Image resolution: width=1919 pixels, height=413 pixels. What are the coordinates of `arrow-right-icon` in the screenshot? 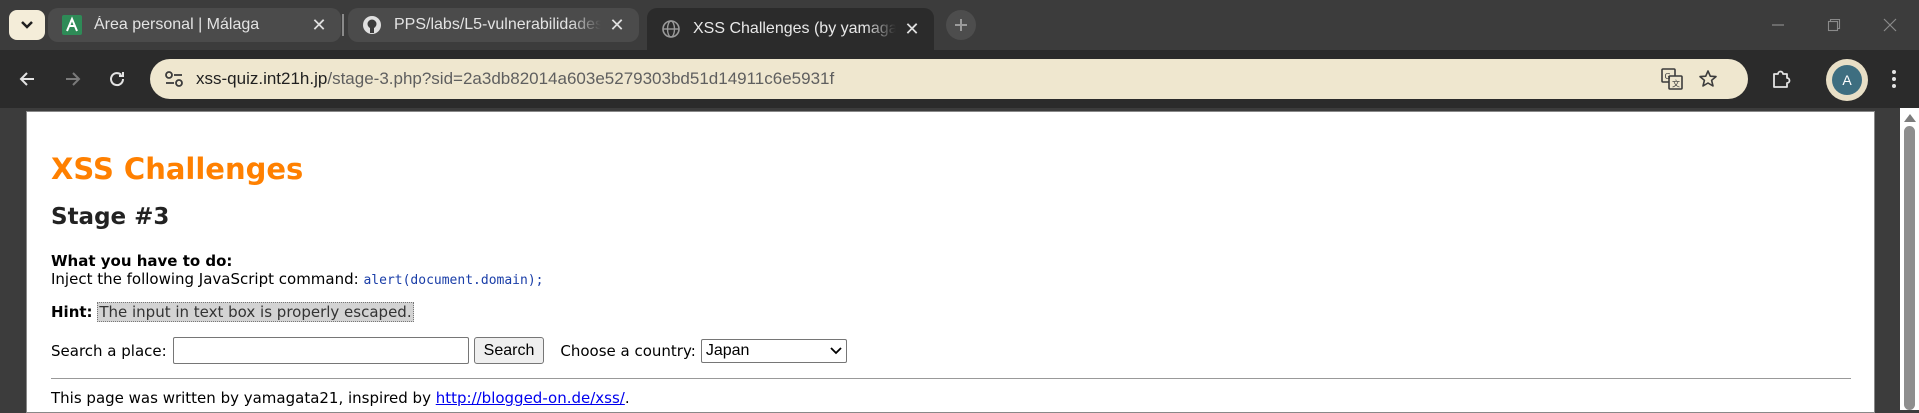 It's located at (73, 79).